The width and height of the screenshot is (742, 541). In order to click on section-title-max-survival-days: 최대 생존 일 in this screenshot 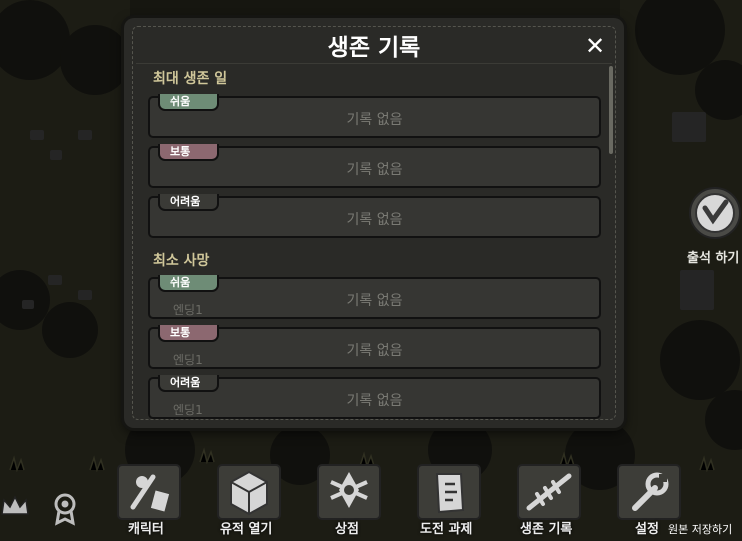, I will do `click(190, 79)`.